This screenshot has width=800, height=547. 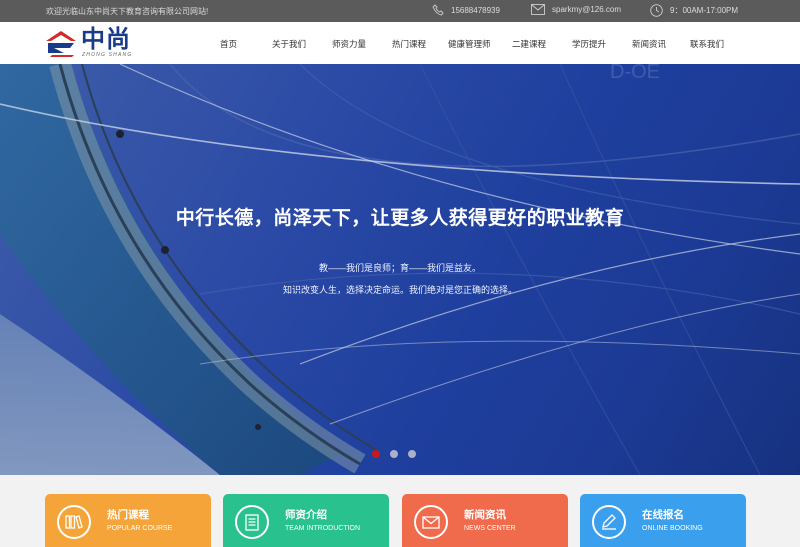 What do you see at coordinates (349, 44) in the screenshot?
I see `nav-teachers: 师资力量` at bounding box center [349, 44].